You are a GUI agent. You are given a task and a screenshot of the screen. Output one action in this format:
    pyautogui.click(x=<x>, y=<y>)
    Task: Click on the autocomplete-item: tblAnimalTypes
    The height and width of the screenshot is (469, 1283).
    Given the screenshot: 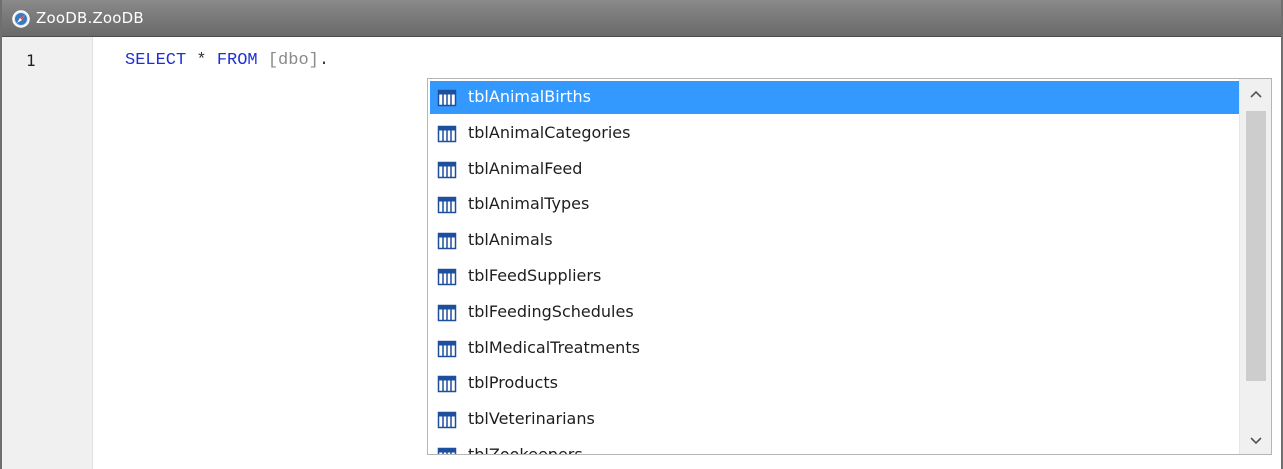 What is the action you would take?
    pyautogui.click(x=835, y=204)
    